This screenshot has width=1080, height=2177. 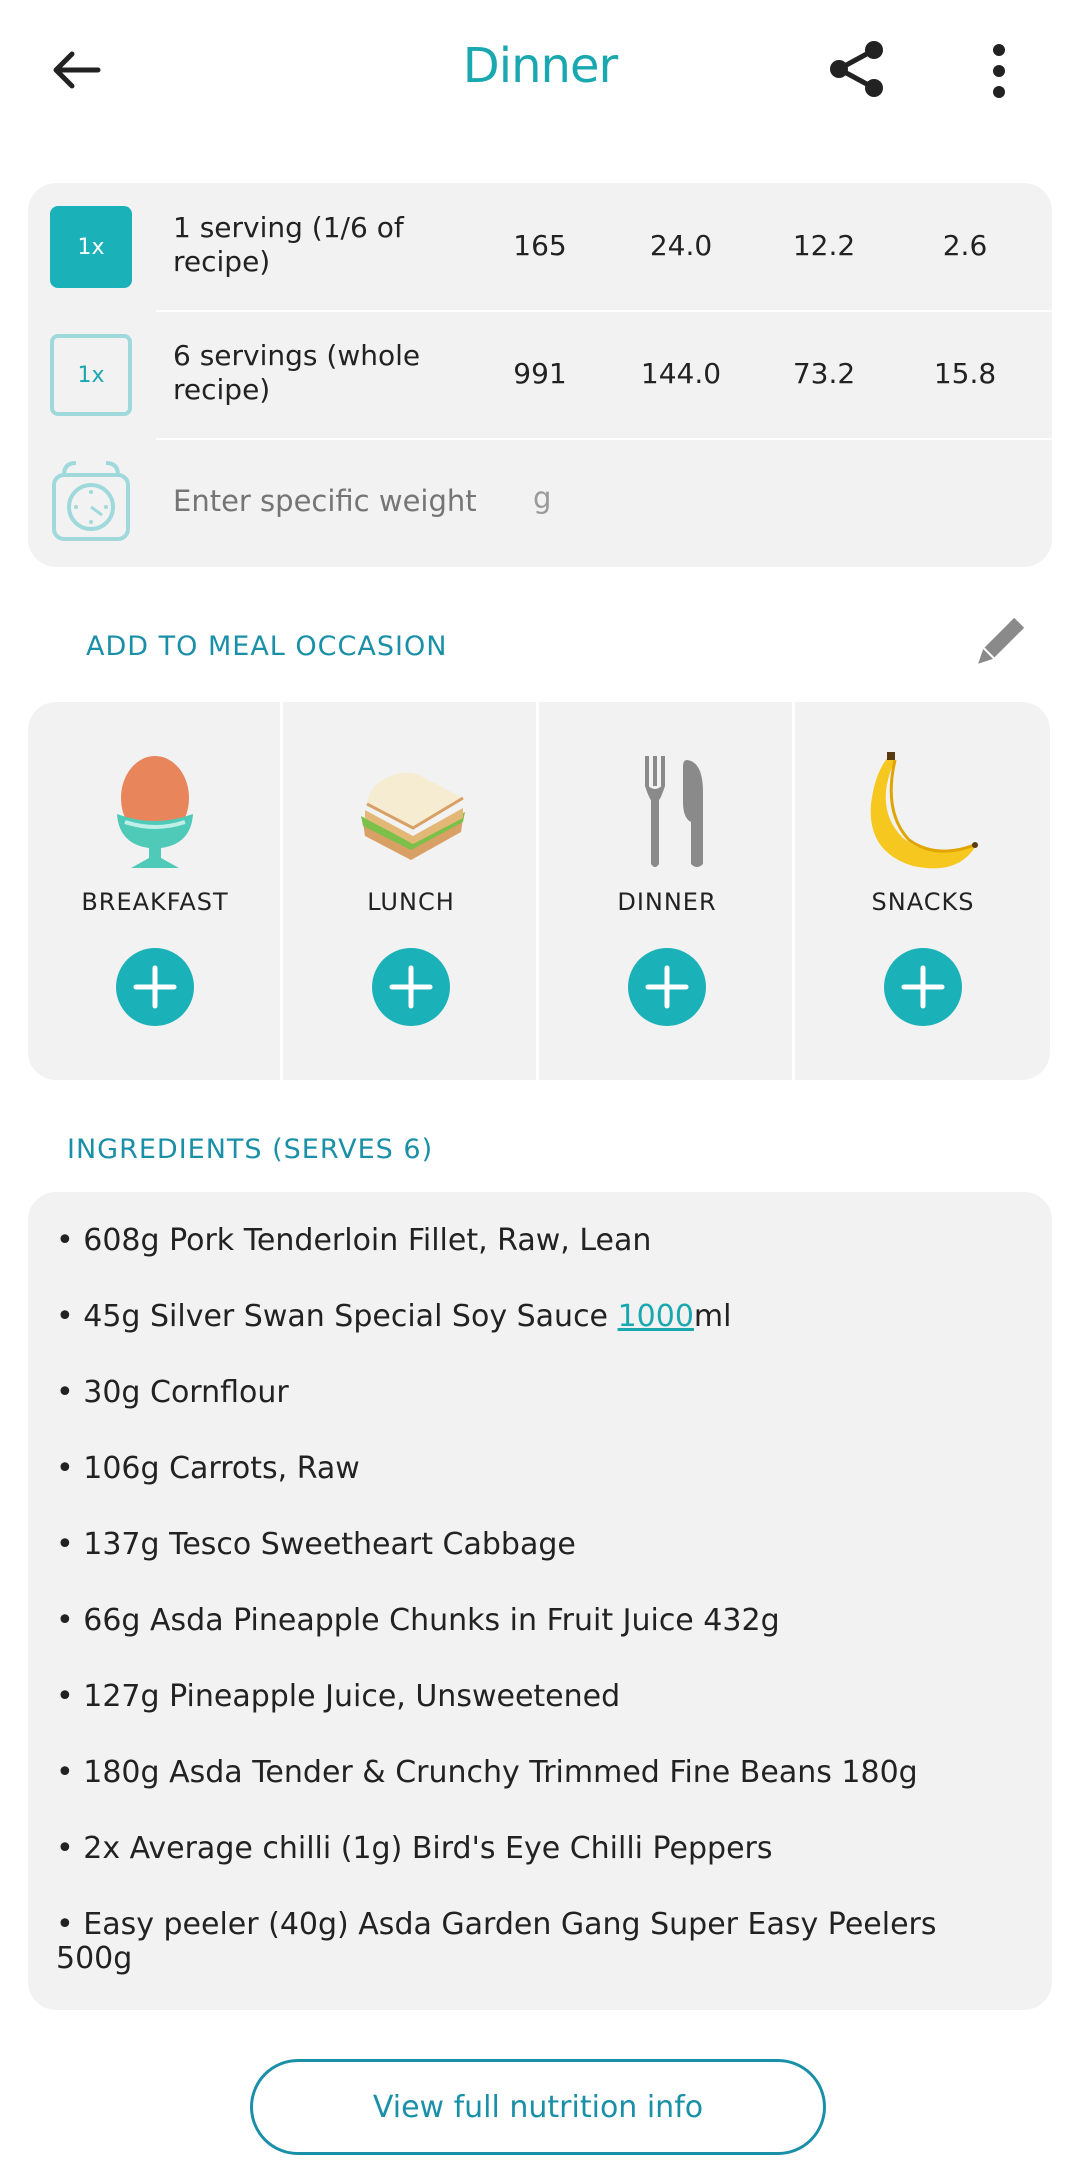 What do you see at coordinates (540, 66) in the screenshot?
I see `page-title: Dinner` at bounding box center [540, 66].